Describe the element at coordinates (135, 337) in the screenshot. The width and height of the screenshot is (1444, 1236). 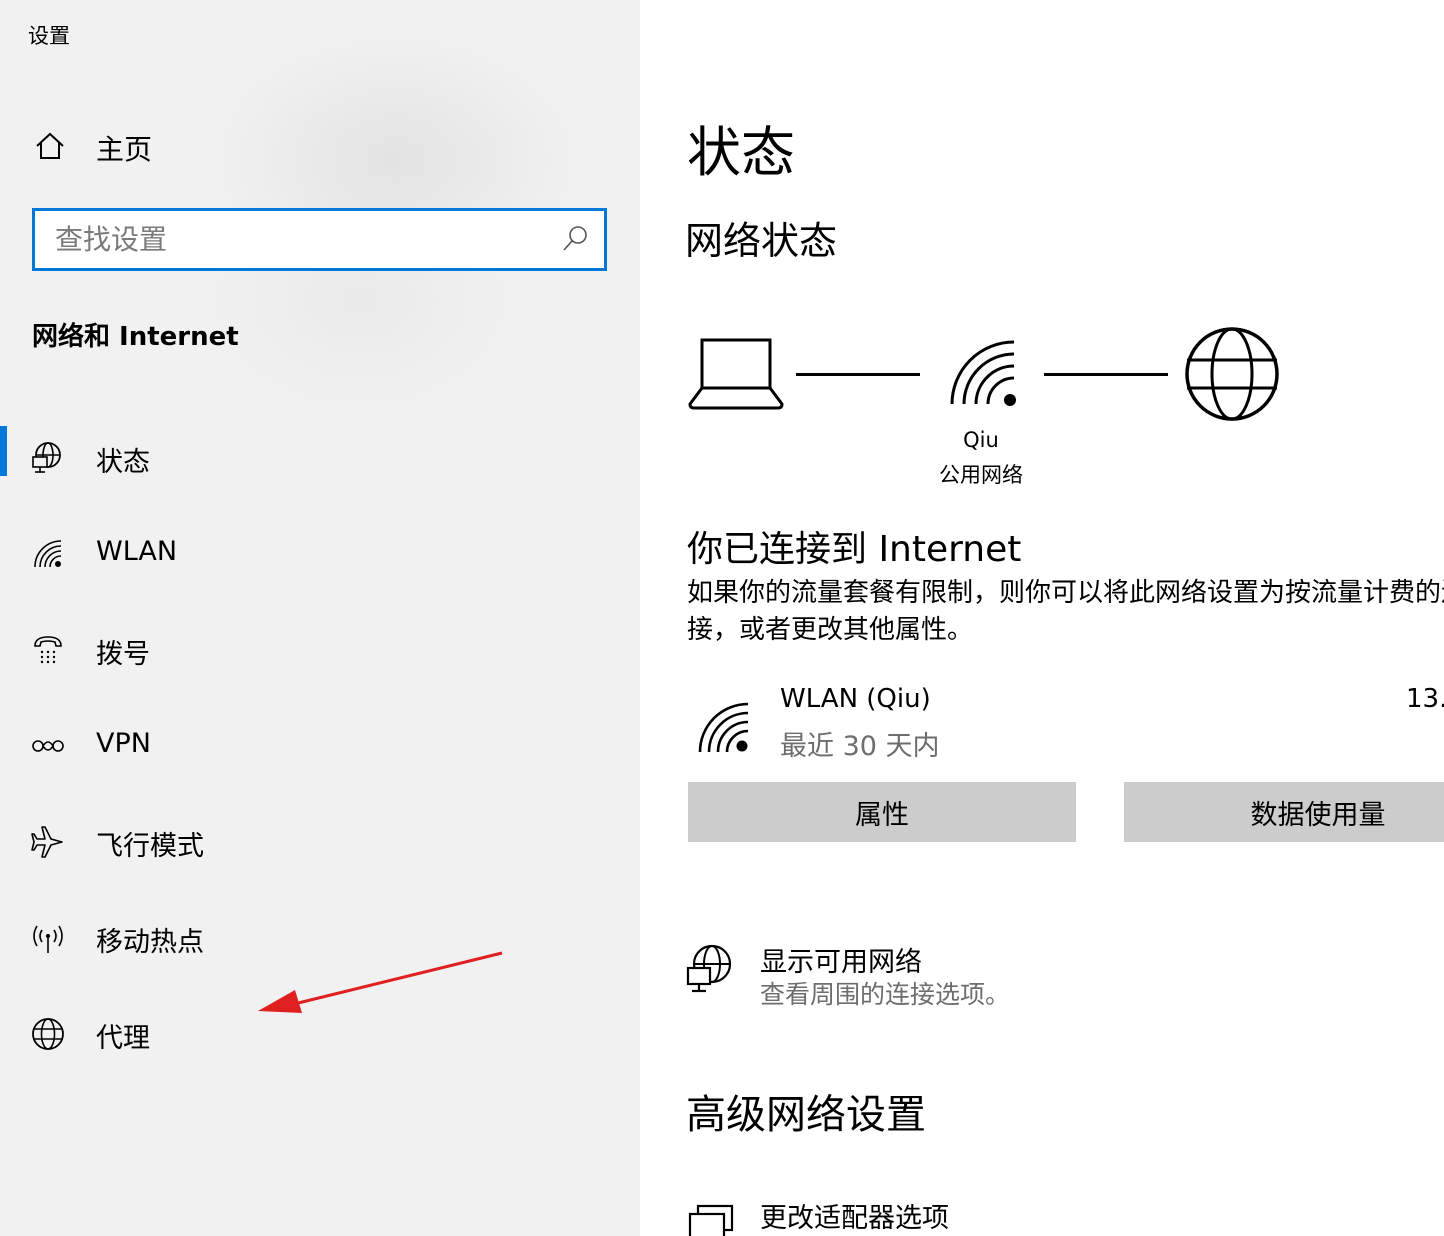
I see `section-heading: 网络和 Internet` at that location.